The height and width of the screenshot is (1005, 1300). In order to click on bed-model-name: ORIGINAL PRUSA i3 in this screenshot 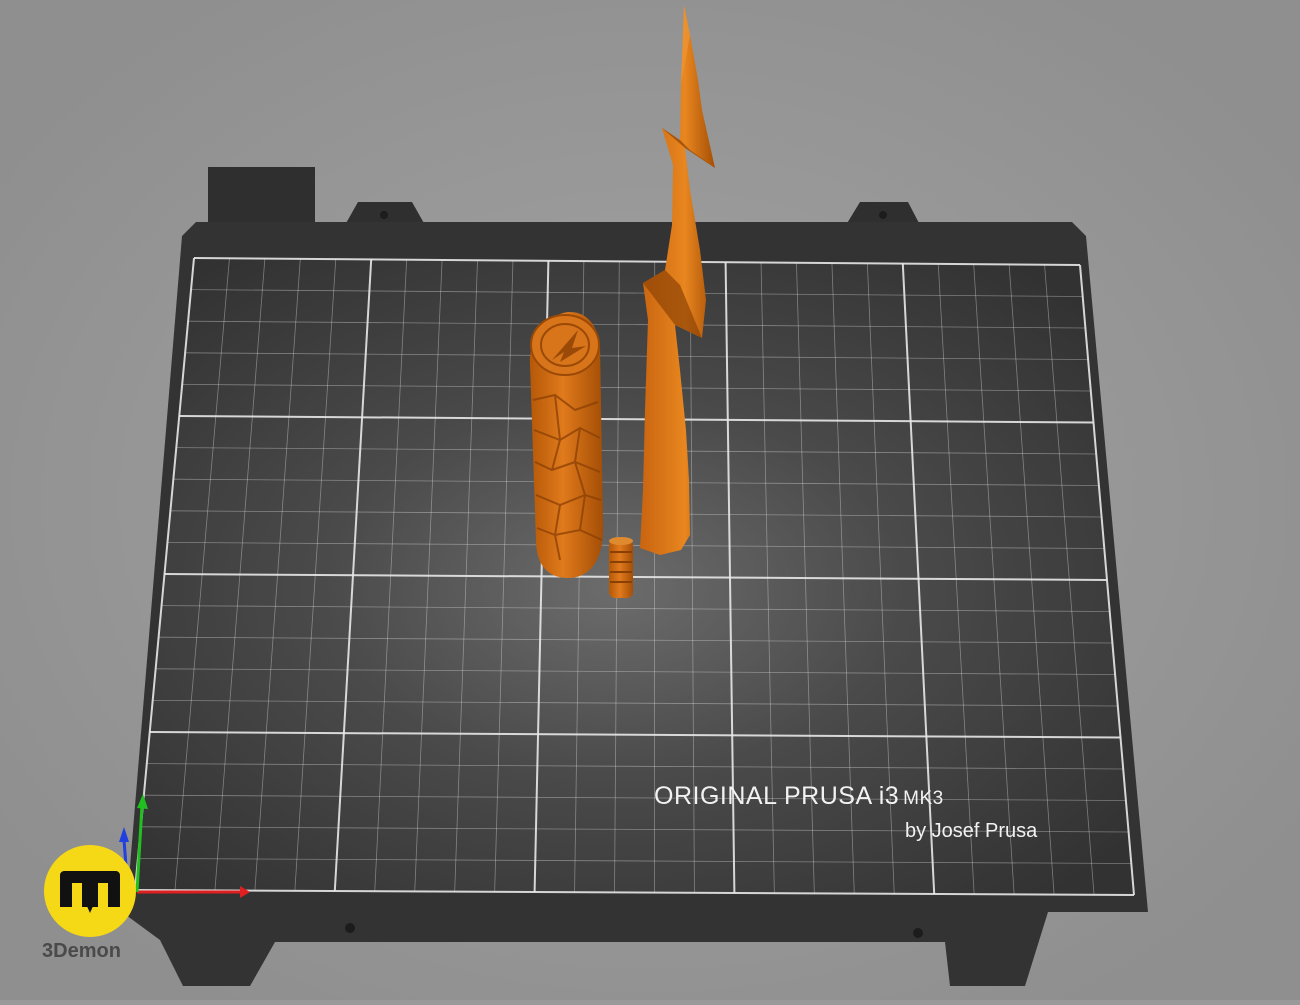, I will do `click(776, 796)`.